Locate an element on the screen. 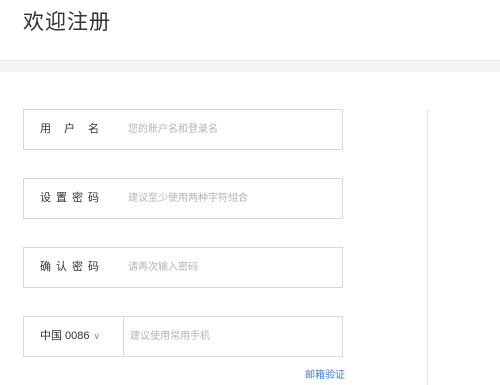 The width and height of the screenshot is (500, 385). username-field: 用 户 名 is located at coordinates (183, 129).